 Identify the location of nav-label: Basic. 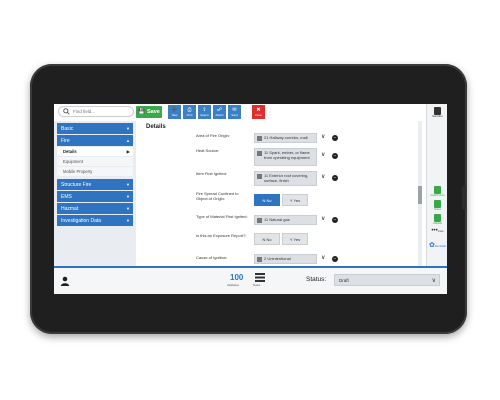
(67, 128).